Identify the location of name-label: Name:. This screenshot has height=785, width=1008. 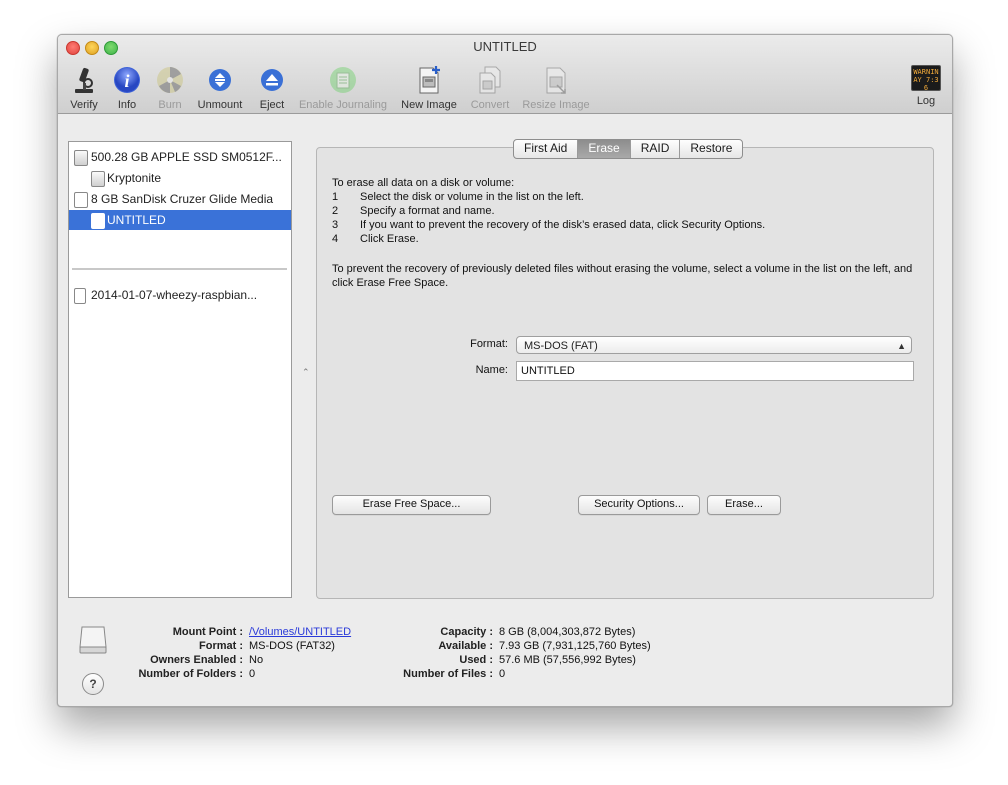
(491, 370).